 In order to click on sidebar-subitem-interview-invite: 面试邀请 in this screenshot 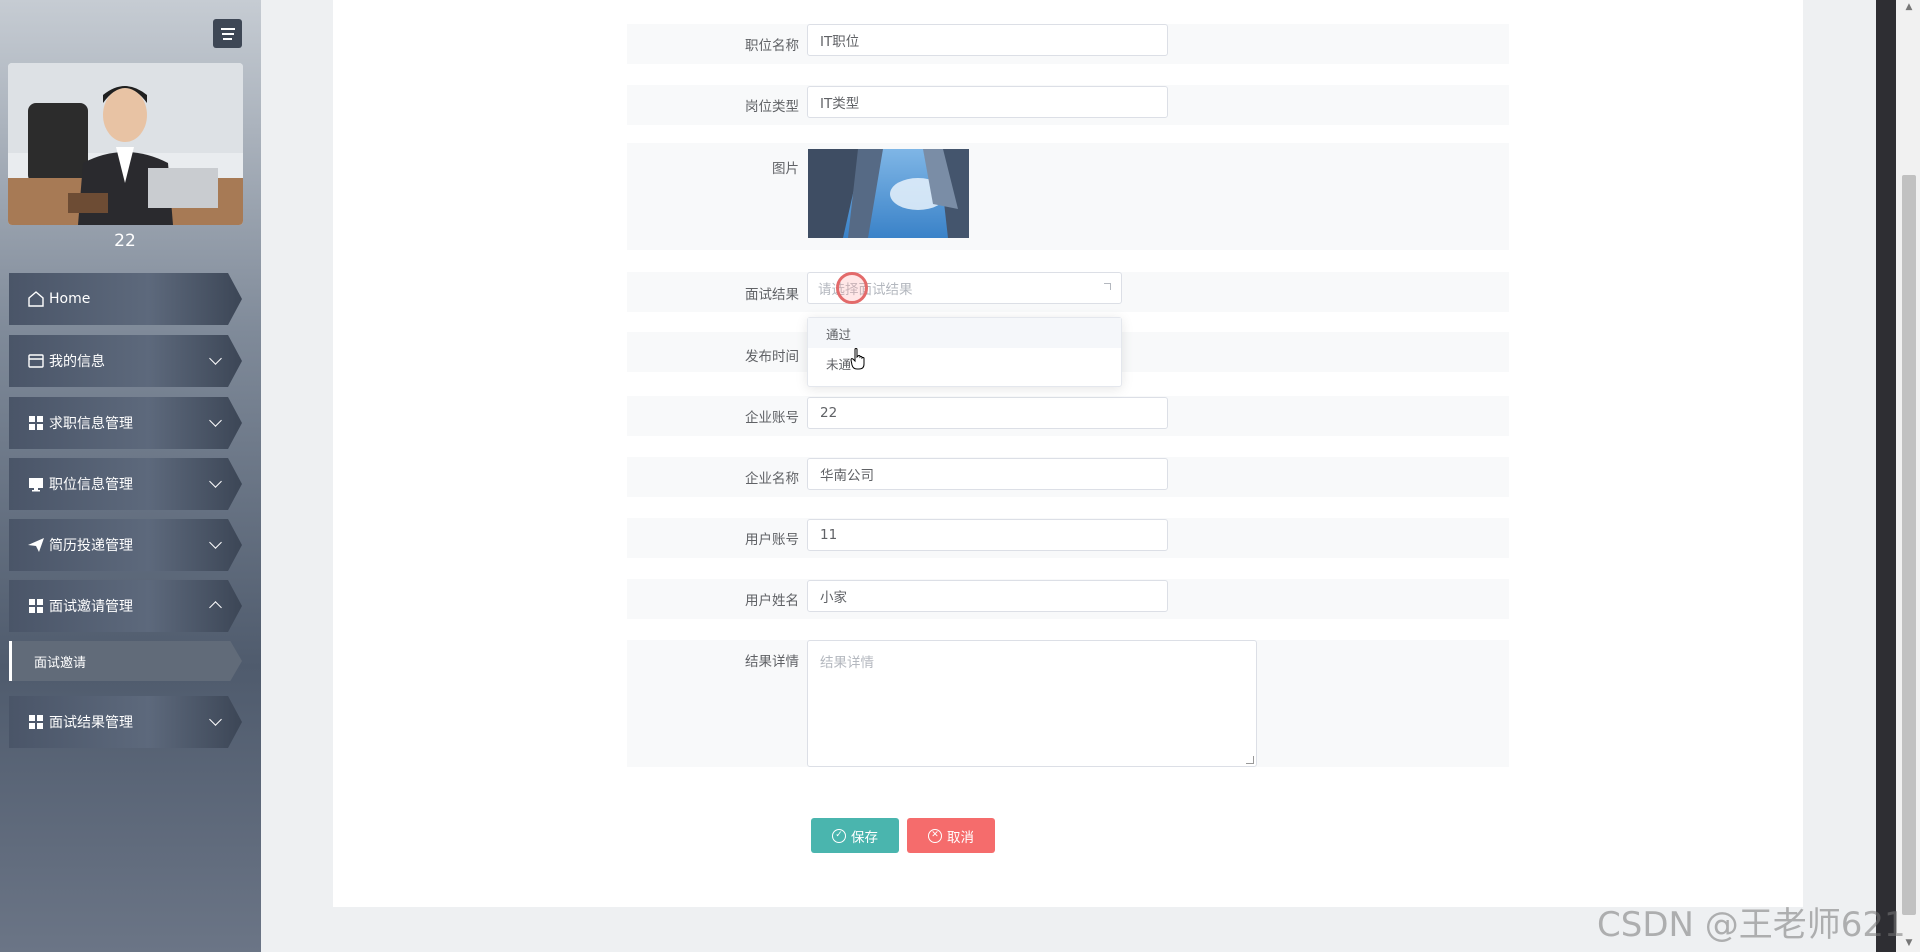, I will do `click(125, 661)`.